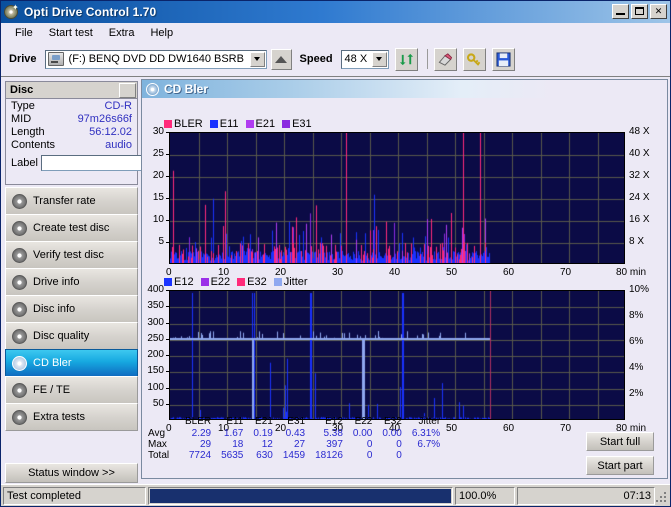  I want to click on sidebar-item-label: Disc info, so click(54, 309).